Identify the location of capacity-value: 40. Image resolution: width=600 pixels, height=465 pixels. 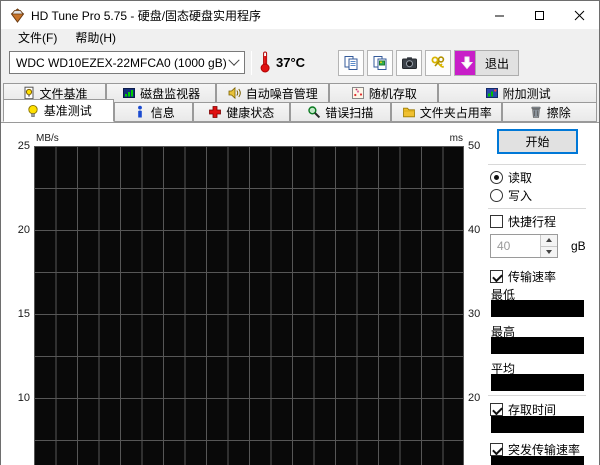
(504, 246).